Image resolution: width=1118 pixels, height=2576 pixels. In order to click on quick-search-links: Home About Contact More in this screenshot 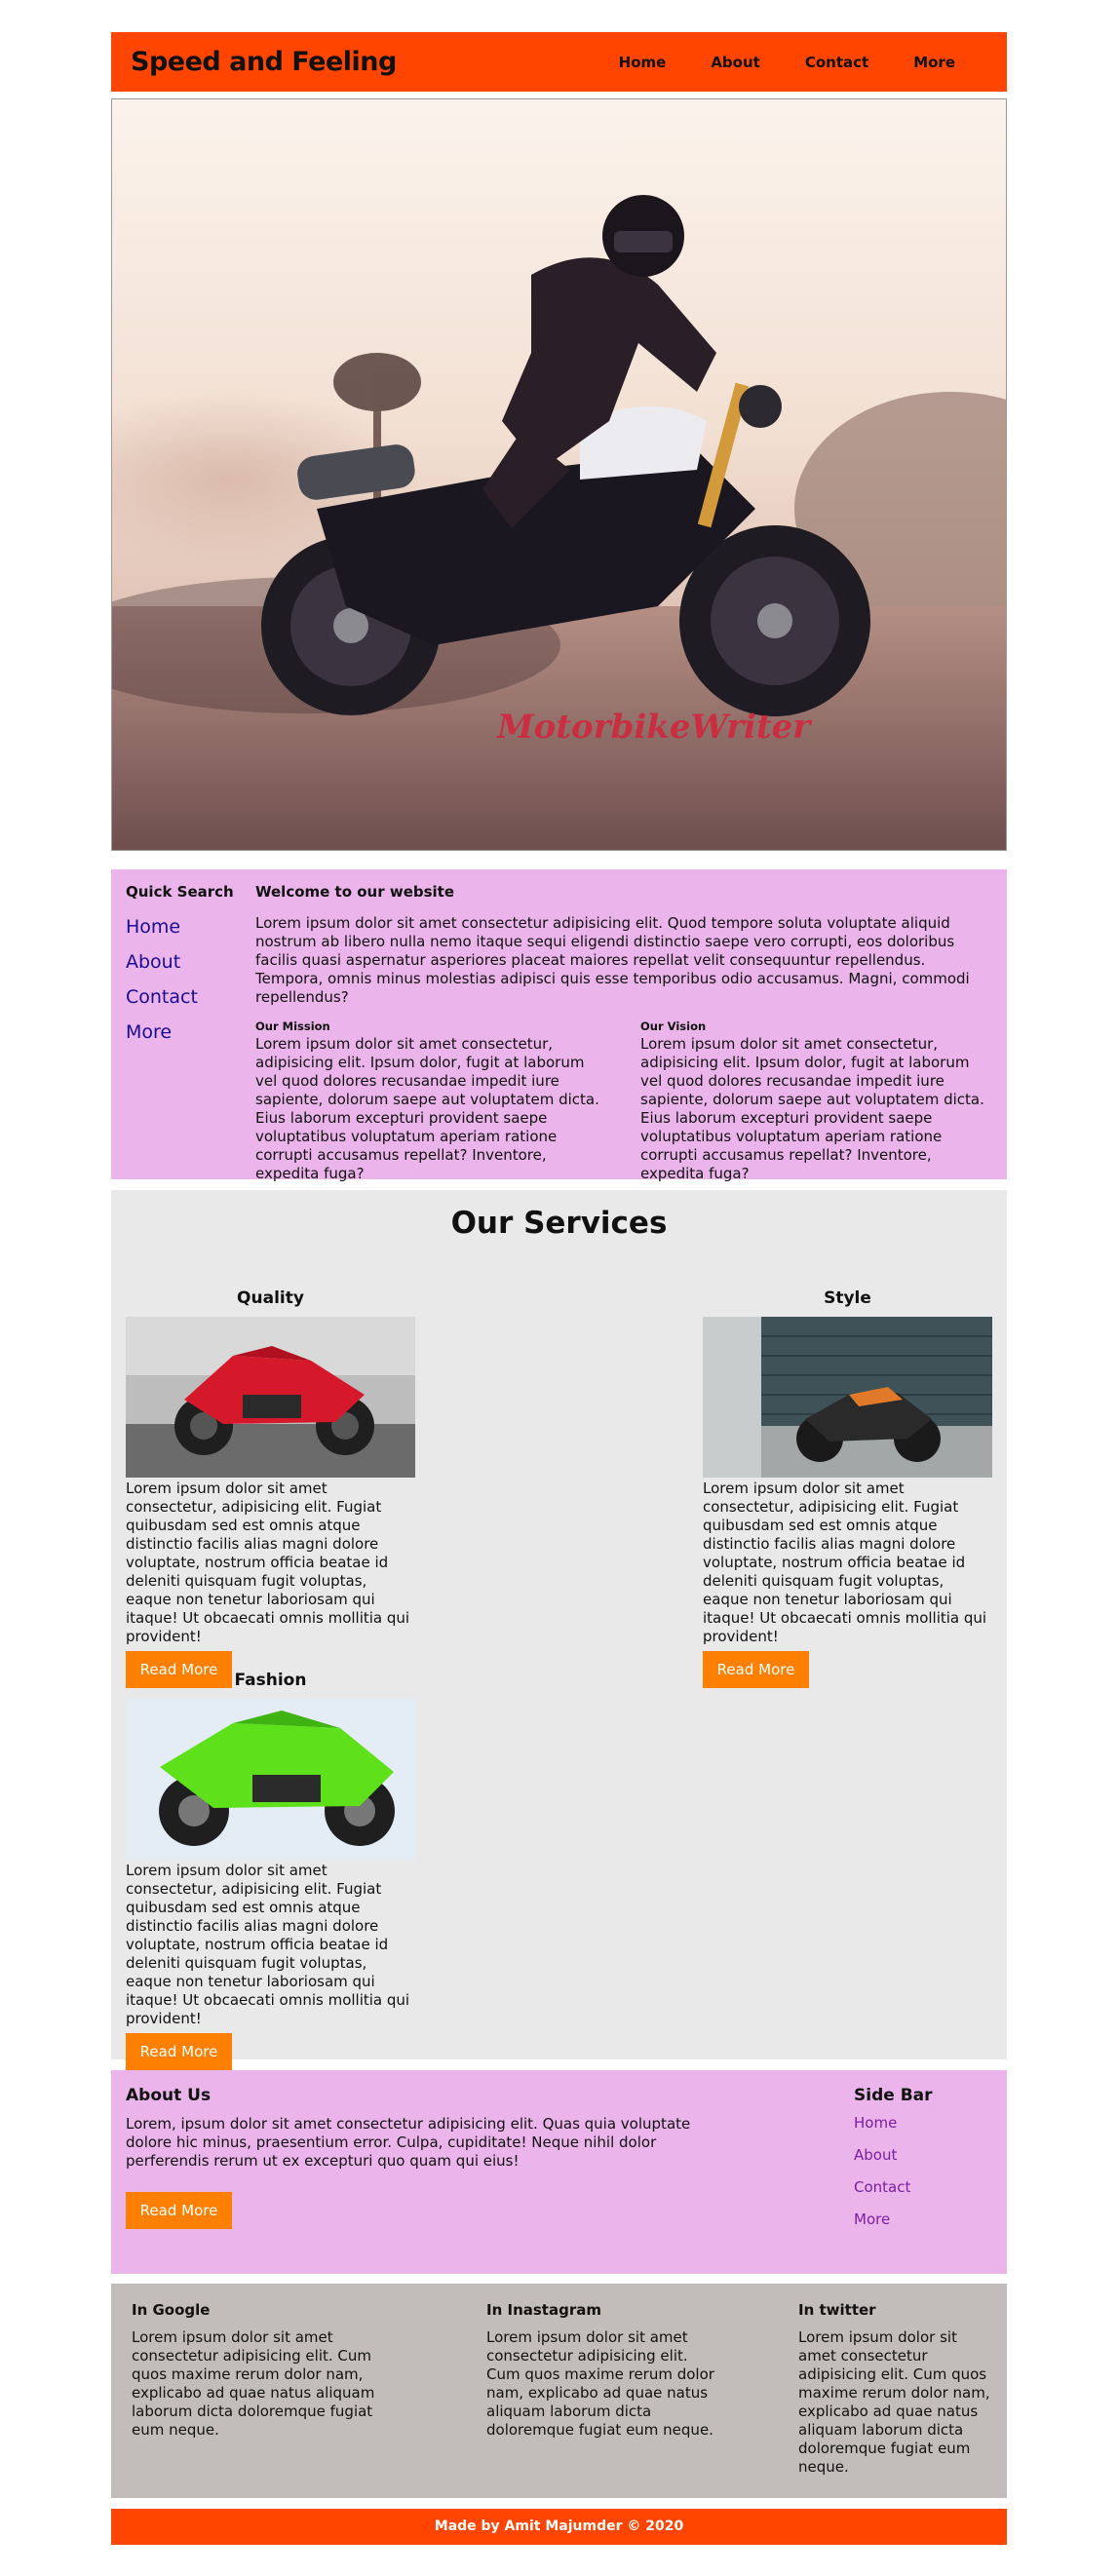, I will do `click(162, 986)`.